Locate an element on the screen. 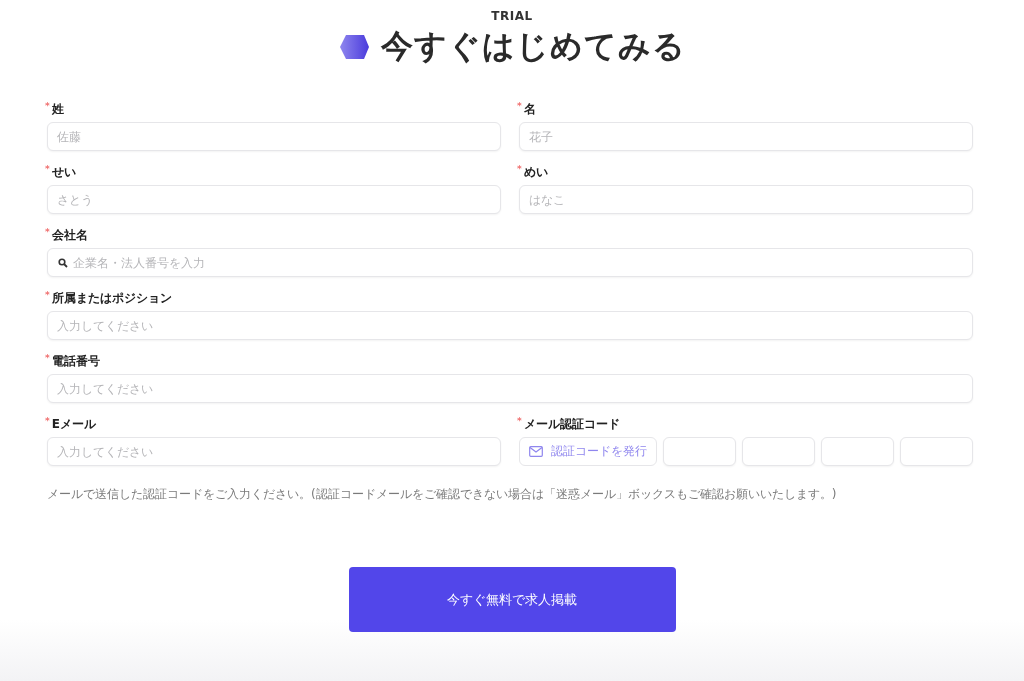  field-label: せい is located at coordinates (63, 172).